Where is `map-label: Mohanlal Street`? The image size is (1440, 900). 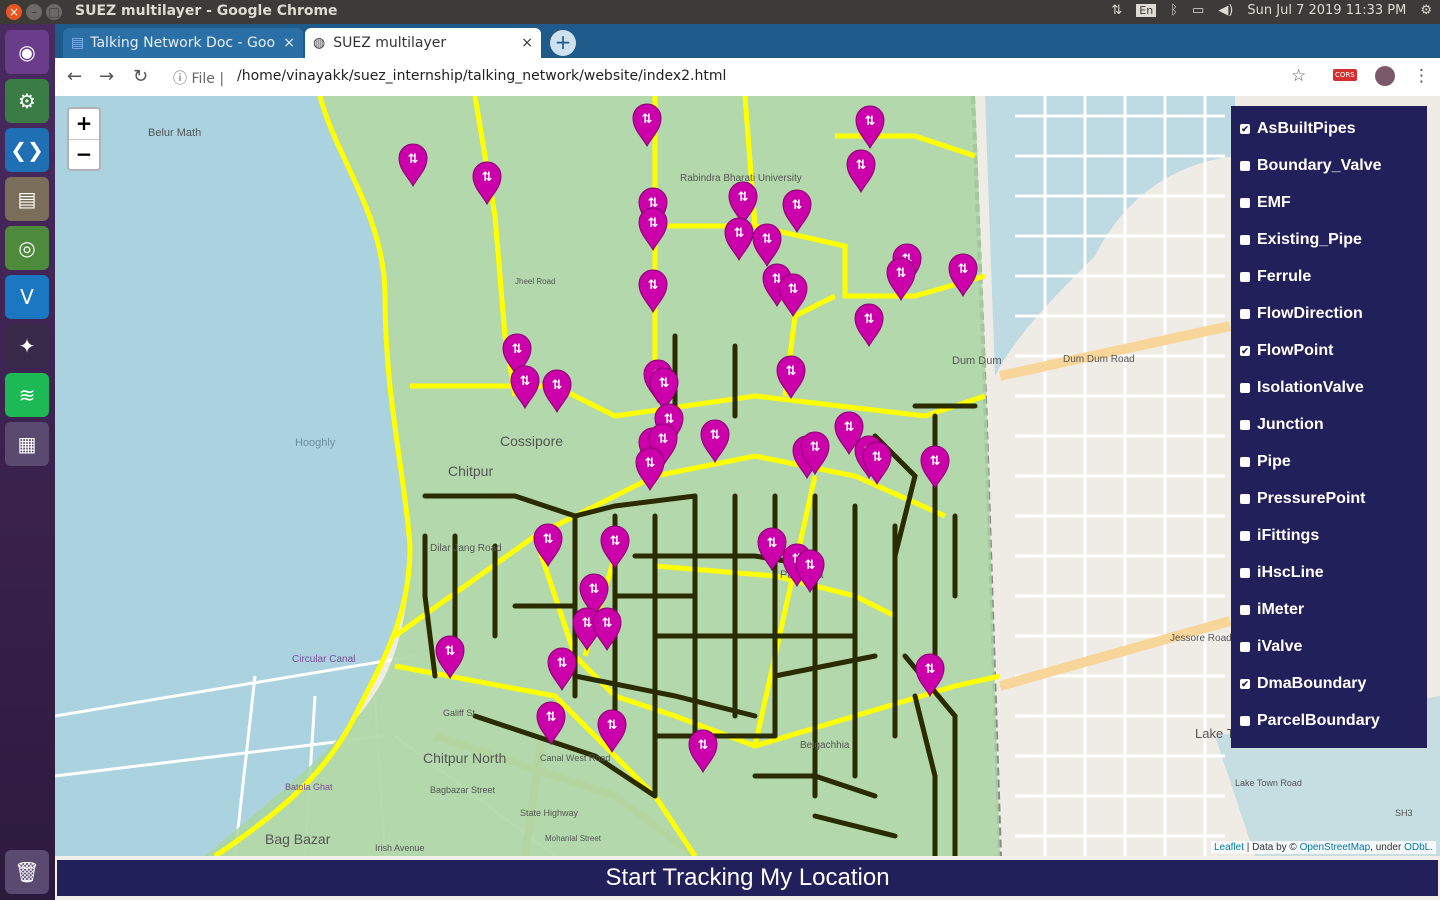 map-label: Mohanlal Street is located at coordinates (573, 838).